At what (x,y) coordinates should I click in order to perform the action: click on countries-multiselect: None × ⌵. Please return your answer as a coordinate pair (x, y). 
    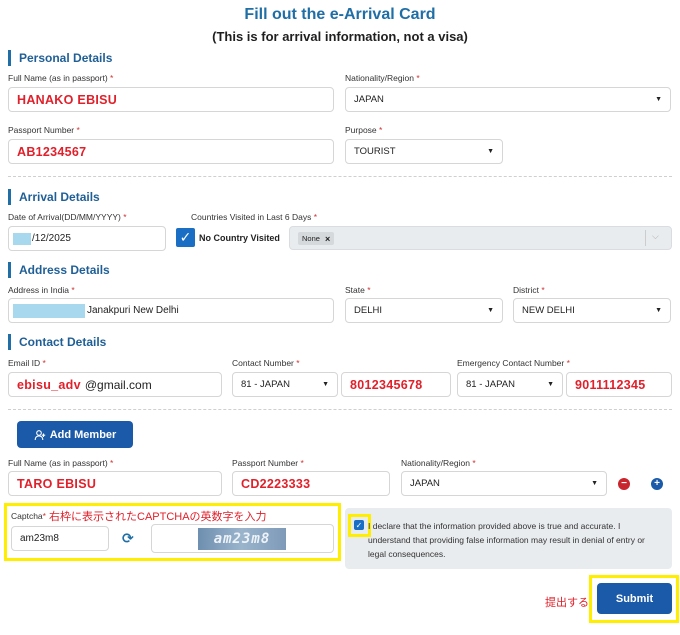
    Looking at the image, I should click on (480, 238).